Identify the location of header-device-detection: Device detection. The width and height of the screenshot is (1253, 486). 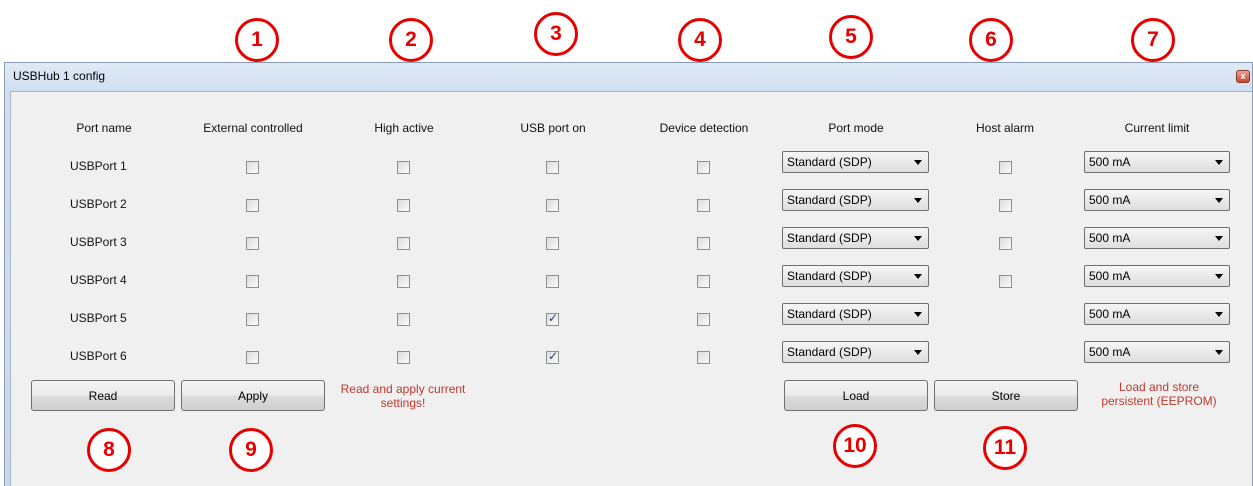
(704, 128).